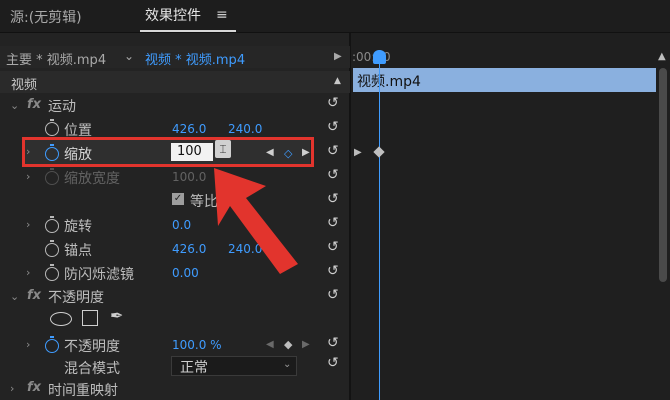 This screenshot has width=670, height=400. I want to click on panel-menu-icon: ≡, so click(222, 15).